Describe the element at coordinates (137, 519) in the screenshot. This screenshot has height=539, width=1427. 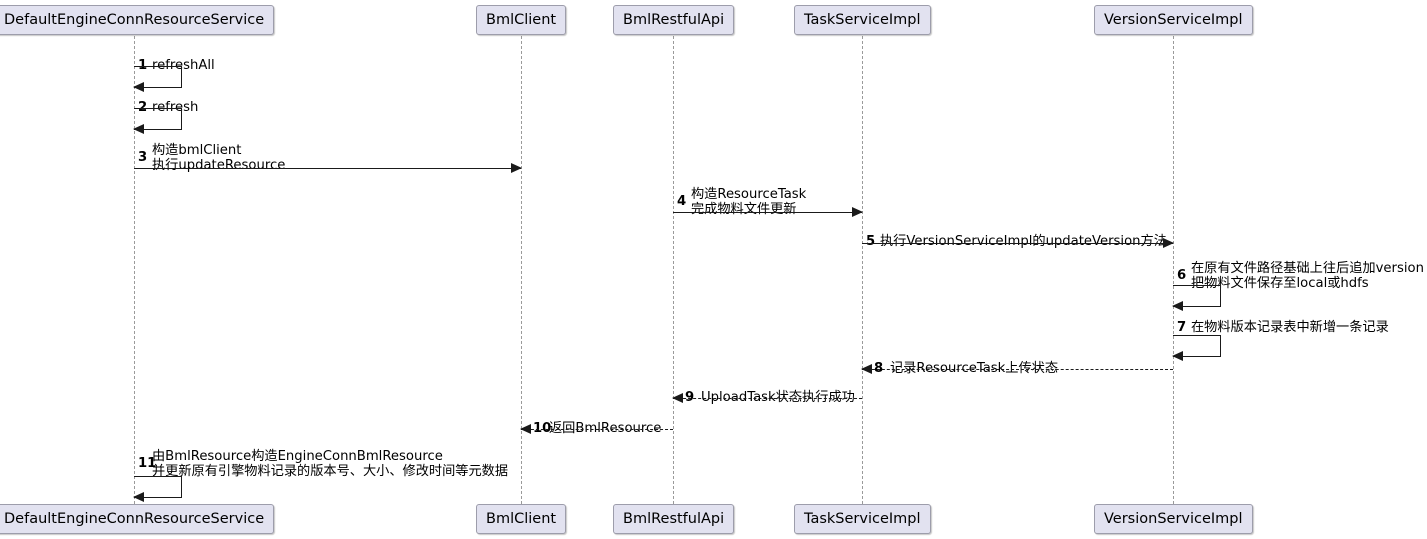
I see `participant-box-bottom-DefaultEngineConnResourceService: DefaultEngineConnResourceService` at that location.